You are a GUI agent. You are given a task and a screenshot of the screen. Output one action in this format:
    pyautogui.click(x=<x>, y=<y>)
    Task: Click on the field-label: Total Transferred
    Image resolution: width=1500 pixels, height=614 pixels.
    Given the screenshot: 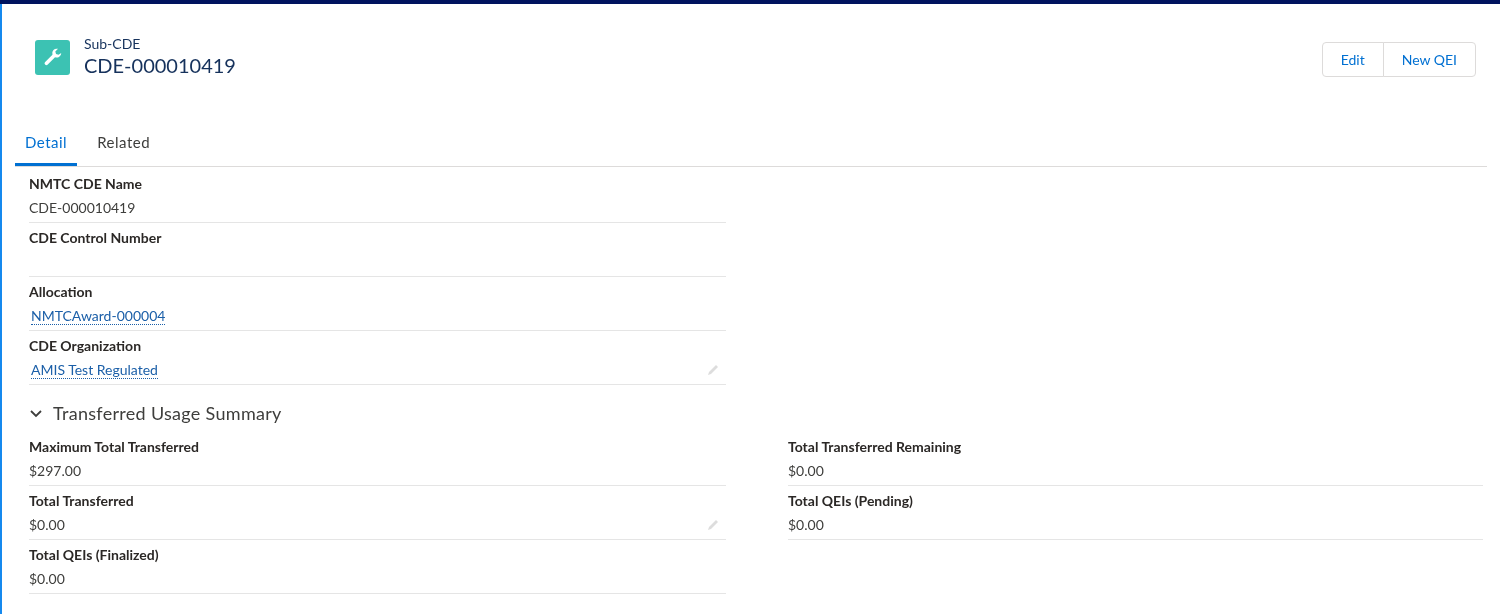 What is the action you would take?
    pyautogui.click(x=82, y=501)
    